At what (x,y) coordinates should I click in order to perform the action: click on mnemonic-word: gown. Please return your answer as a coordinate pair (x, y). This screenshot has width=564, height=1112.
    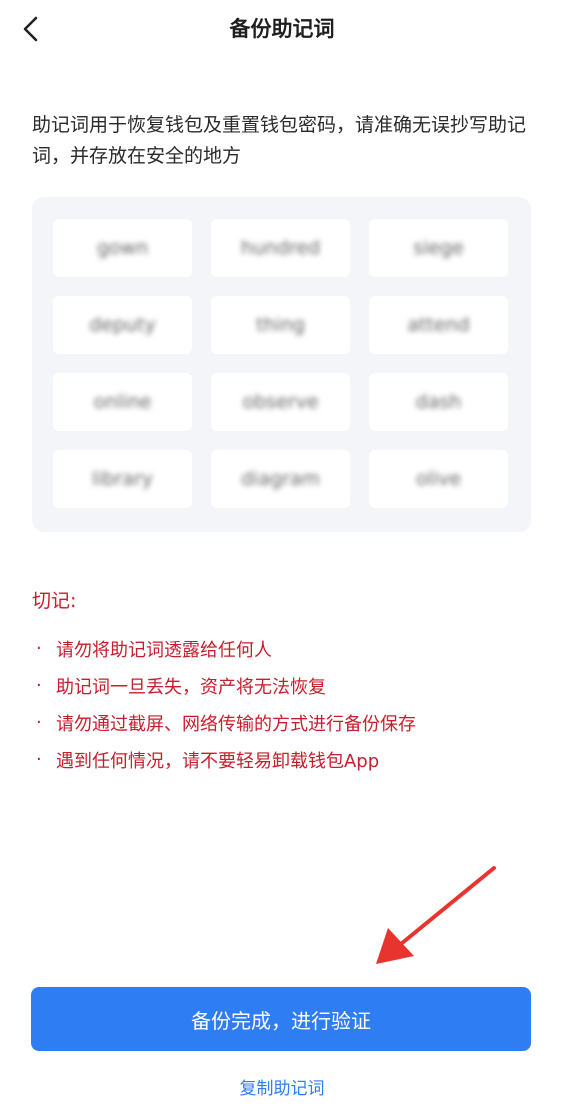
    Looking at the image, I should click on (122, 248).